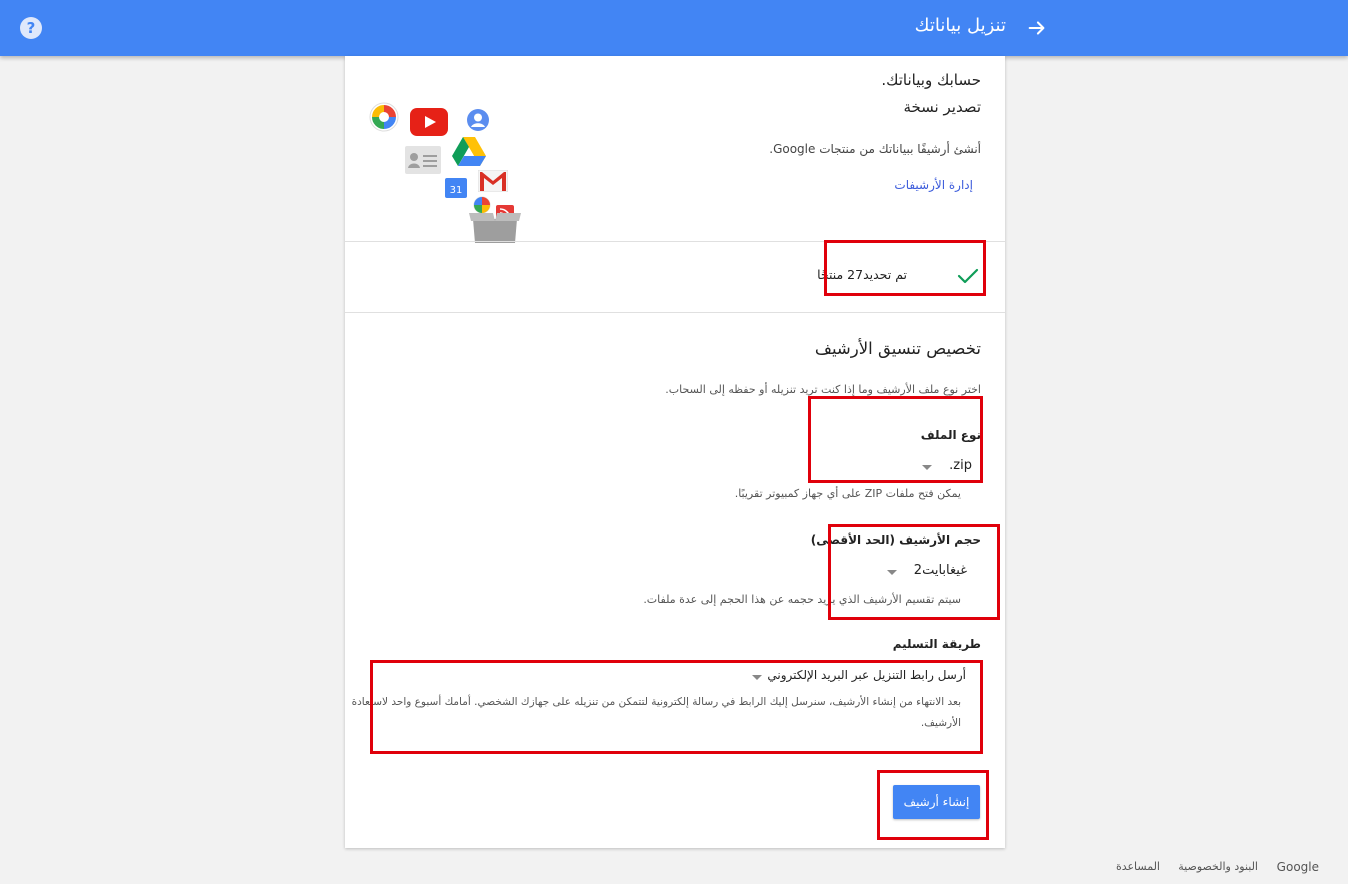 Image resolution: width=1348 pixels, height=884 pixels. Describe the element at coordinates (931, 80) in the screenshot. I see `intro-line1: حسابك وبياناتك.` at that location.